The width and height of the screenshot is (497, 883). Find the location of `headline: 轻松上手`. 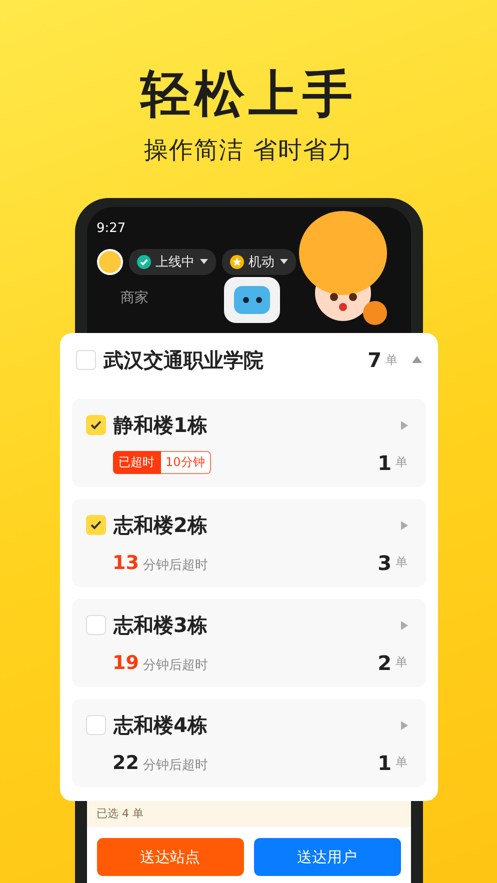

headline: 轻松上手 is located at coordinates (248, 94).